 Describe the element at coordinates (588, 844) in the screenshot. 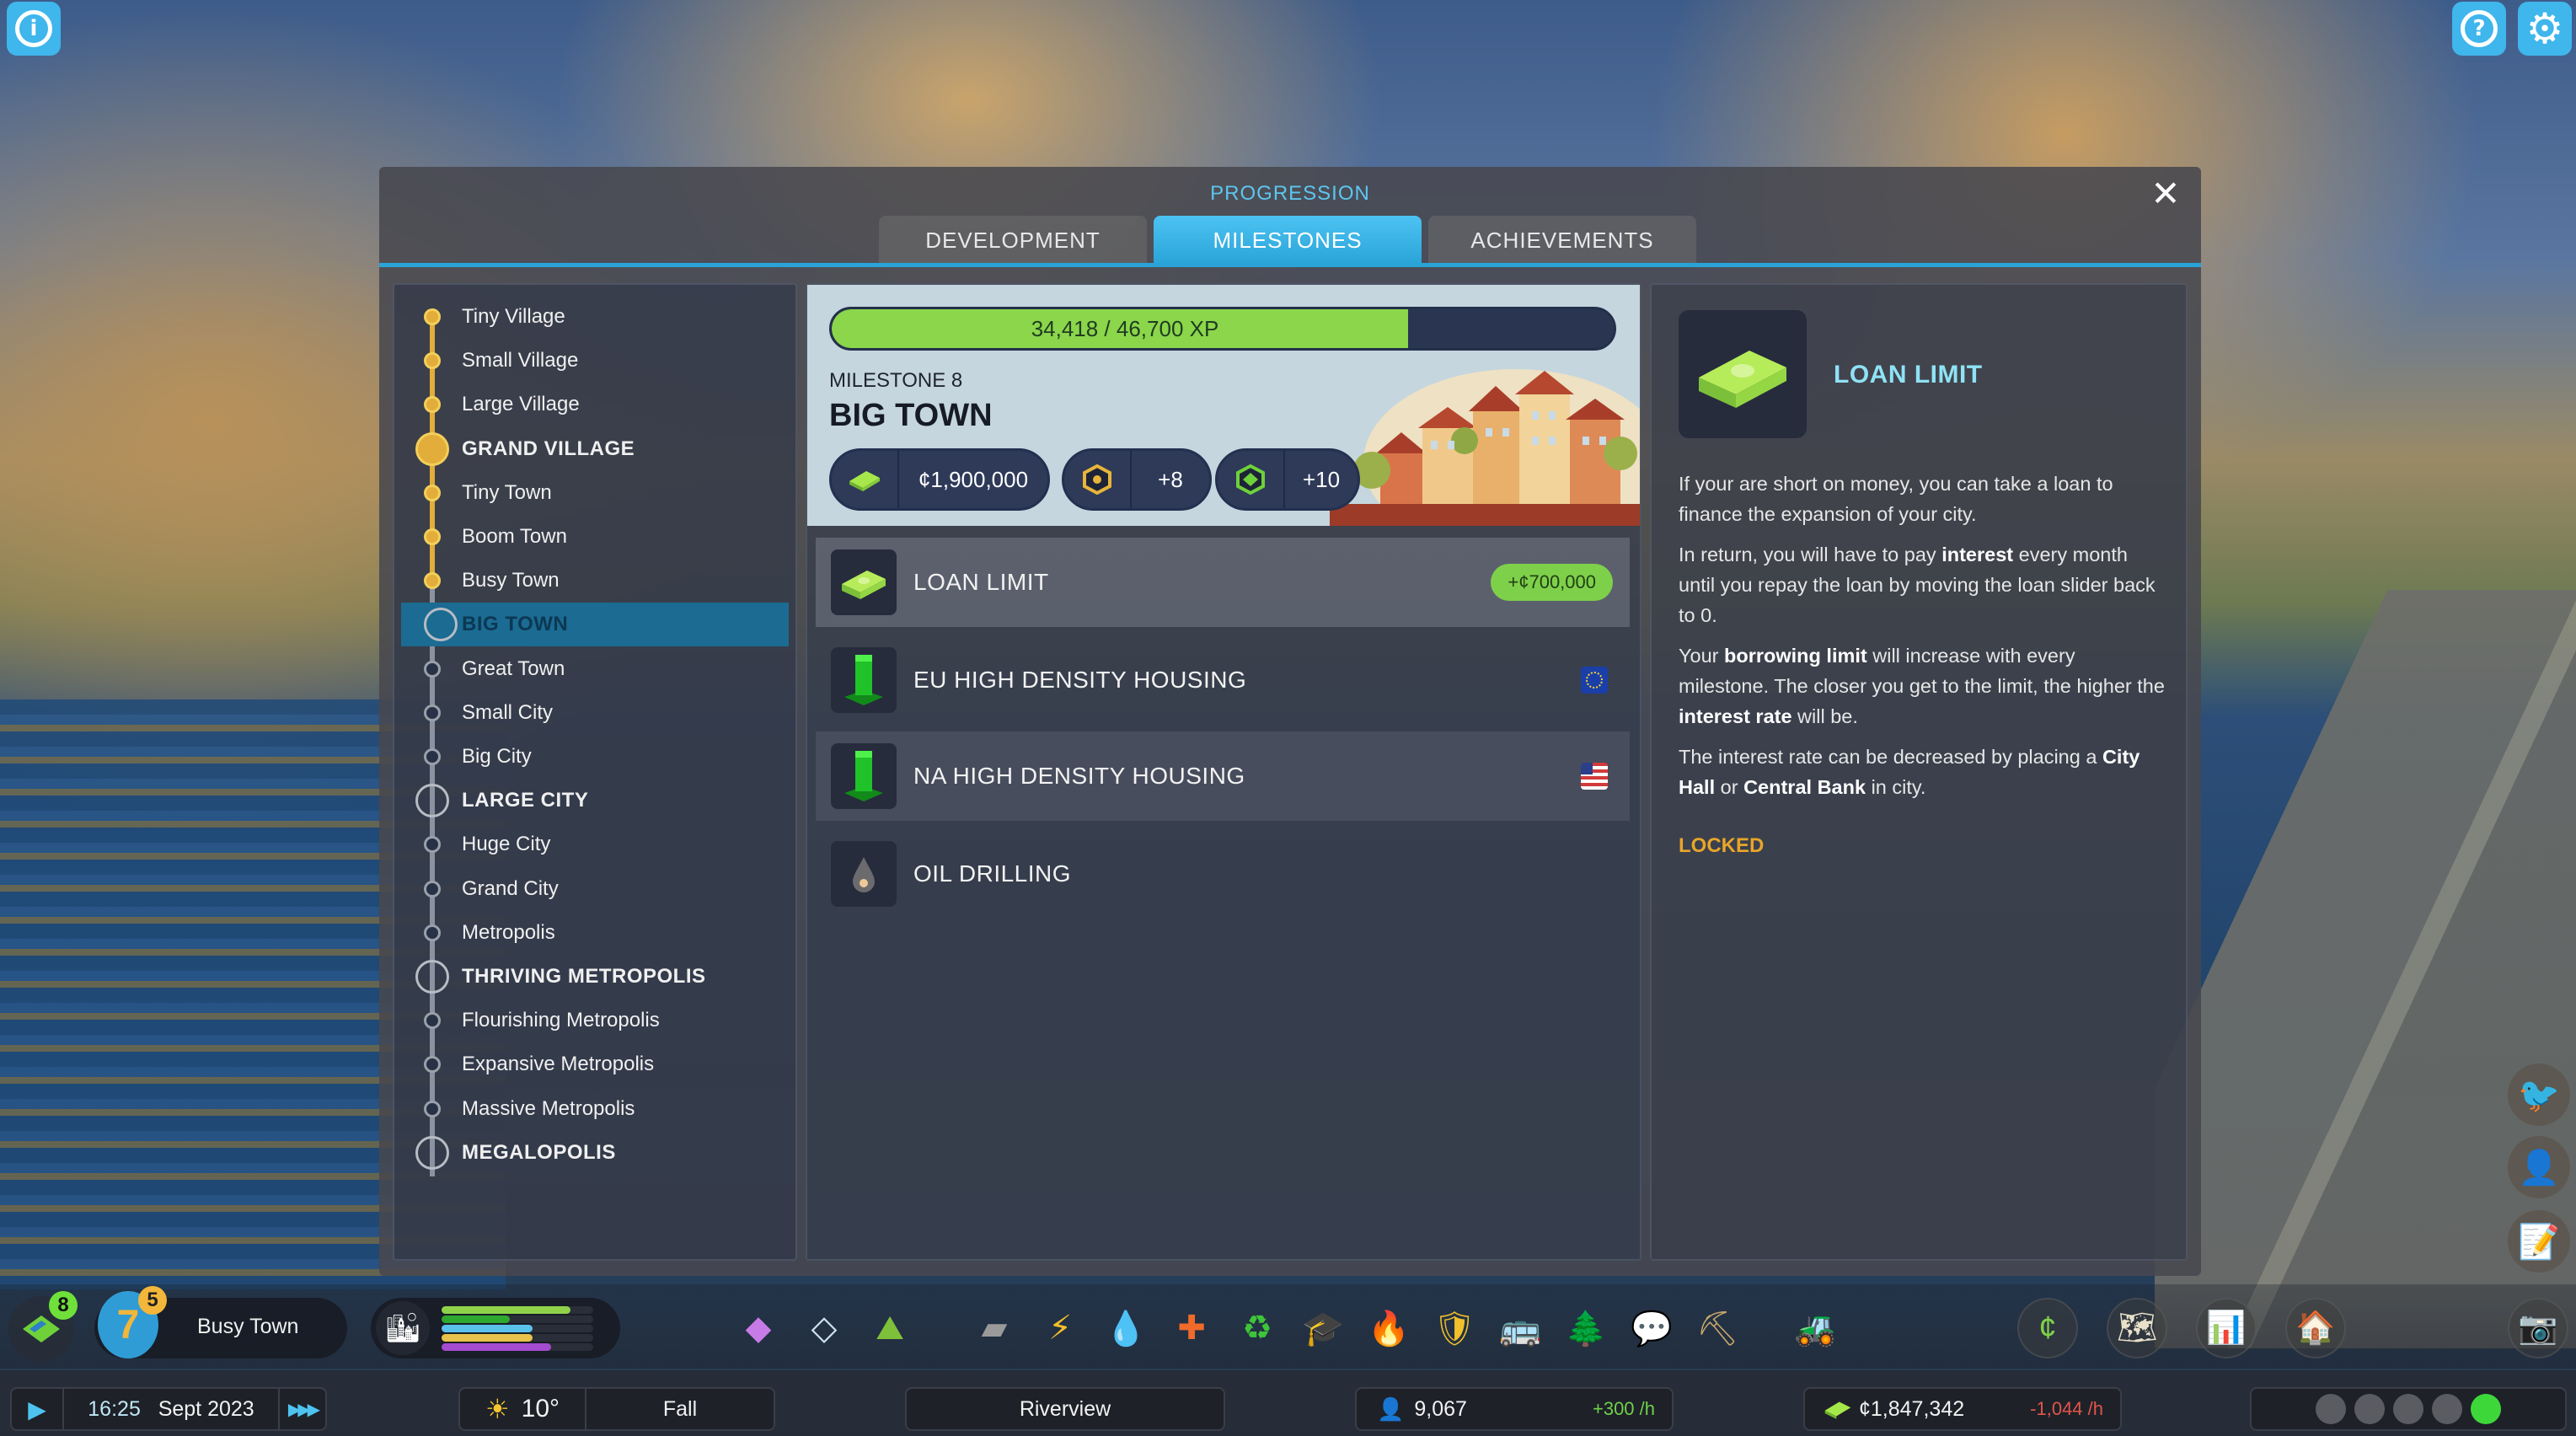

I see `milestone-item: Huge City` at that location.